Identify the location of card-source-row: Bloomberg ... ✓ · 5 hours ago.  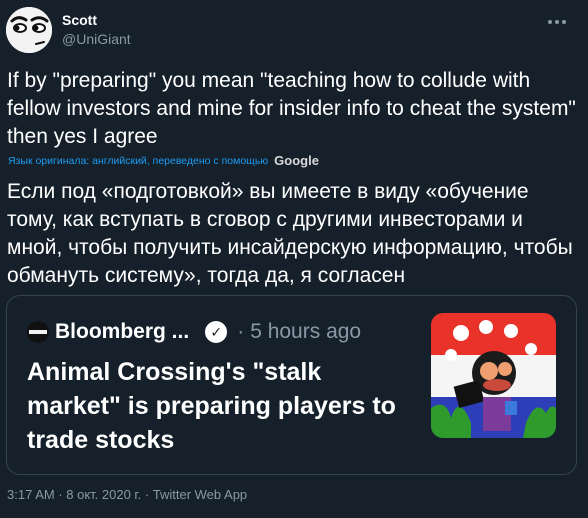
(194, 332).